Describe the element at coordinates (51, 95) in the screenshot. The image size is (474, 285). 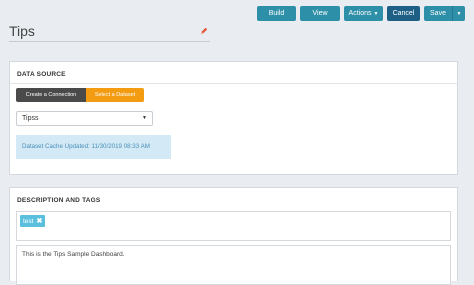
I see `create-connection-button: Create a Connection` at that location.